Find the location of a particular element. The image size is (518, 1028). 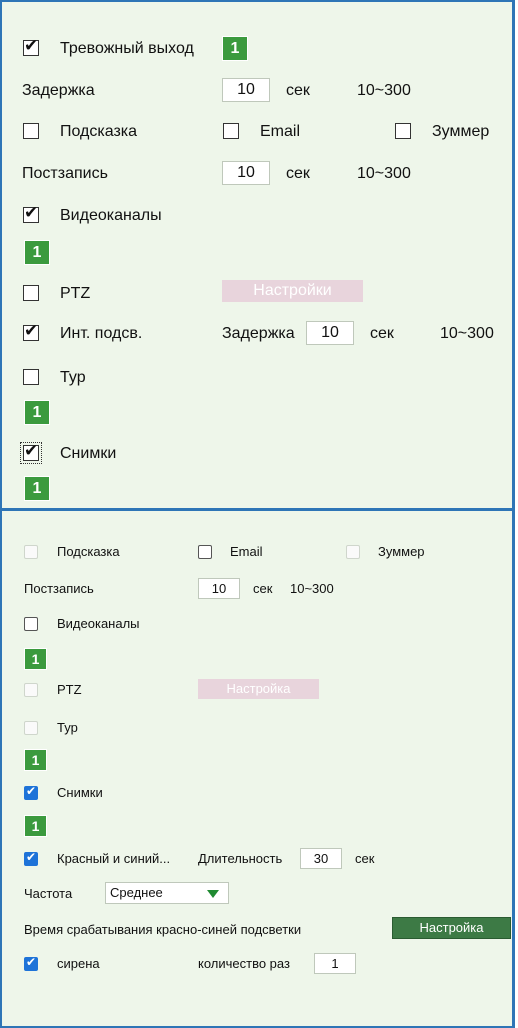

postrecord-range-2: 10~300 is located at coordinates (312, 588).